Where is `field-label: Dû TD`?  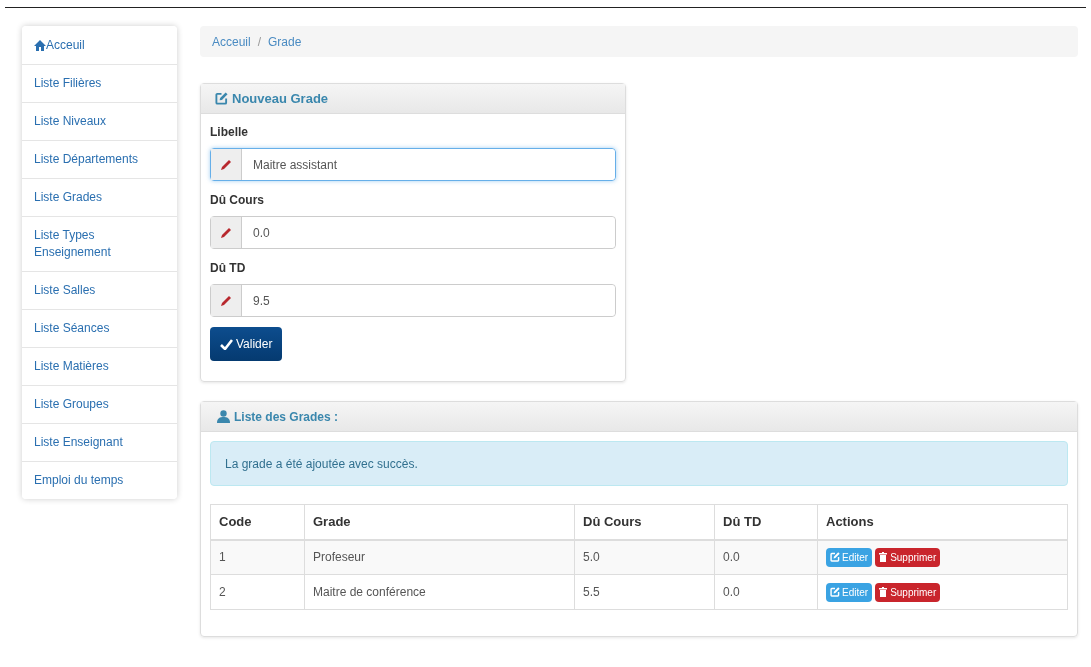
field-label: Dû TD is located at coordinates (228, 268).